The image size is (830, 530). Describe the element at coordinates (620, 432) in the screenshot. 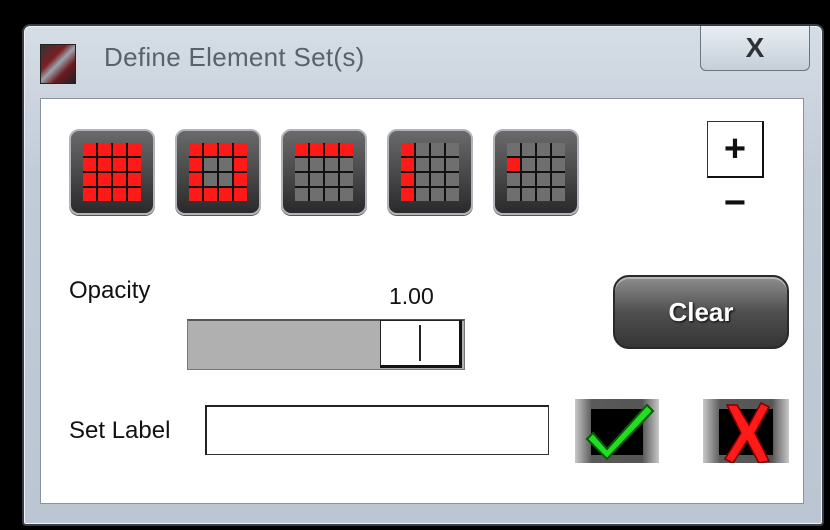

I see `checkmark-icon` at that location.